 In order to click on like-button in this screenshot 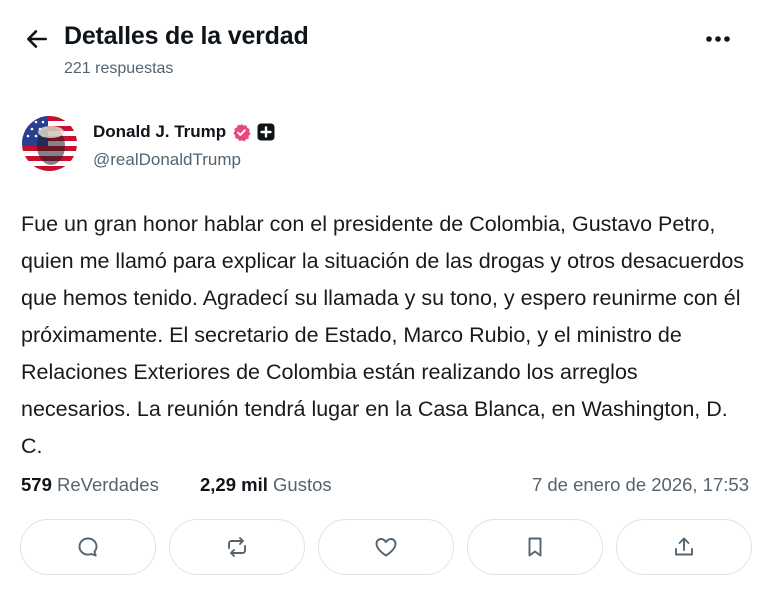, I will do `click(386, 547)`.